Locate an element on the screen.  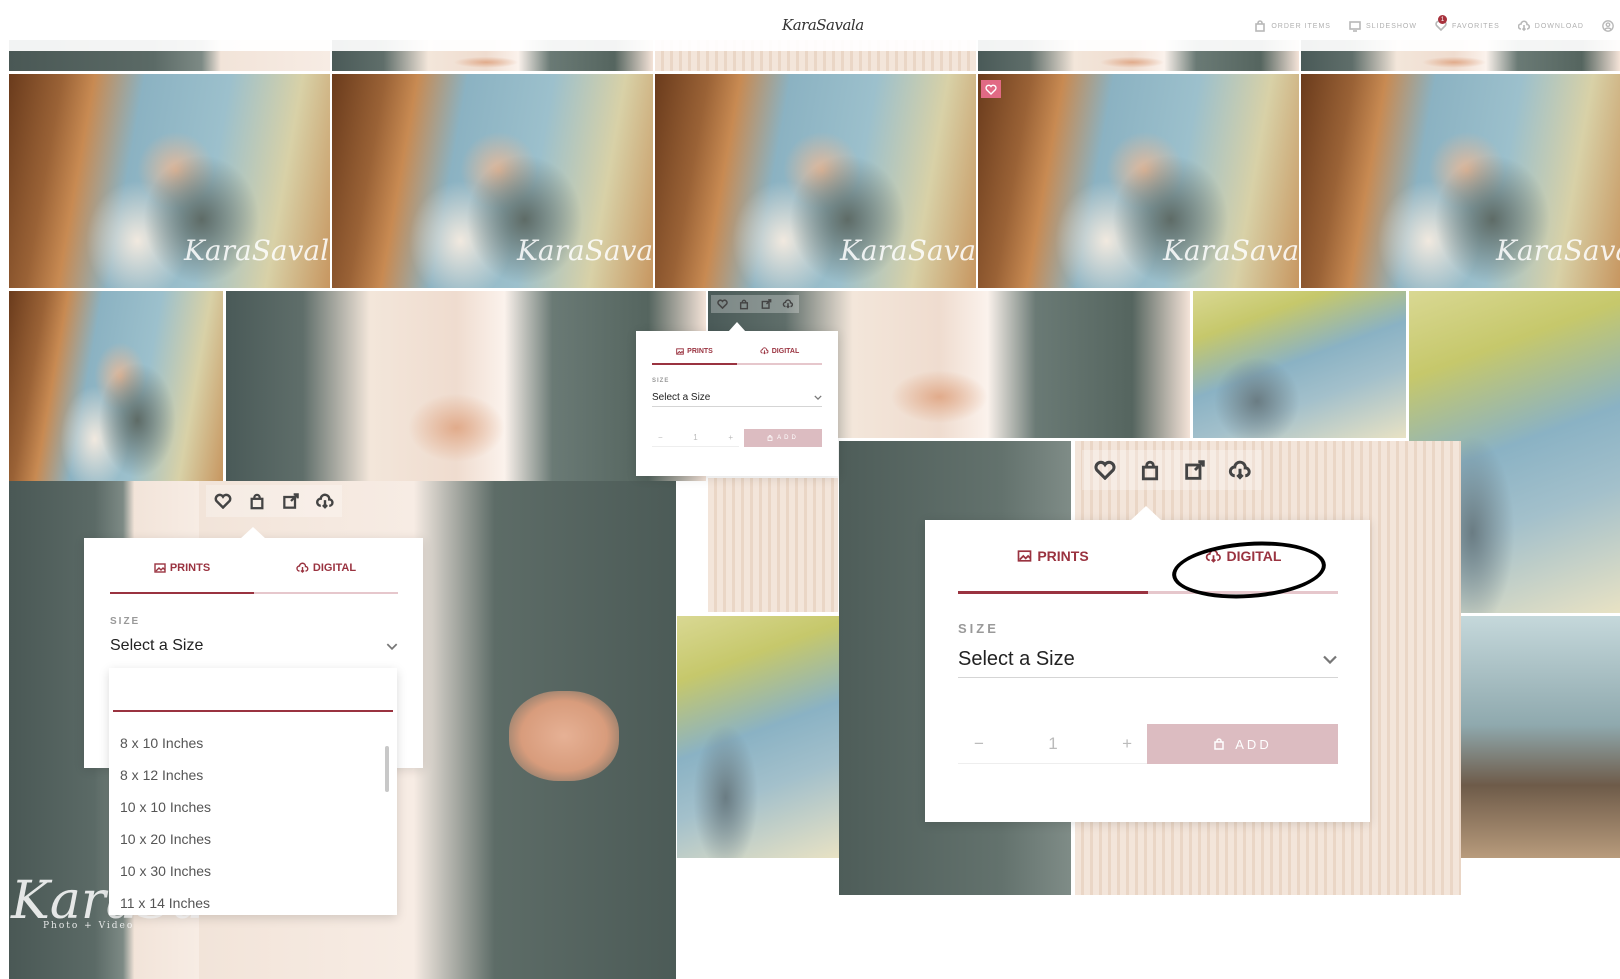
monitor-icon is located at coordinates (1355, 26).